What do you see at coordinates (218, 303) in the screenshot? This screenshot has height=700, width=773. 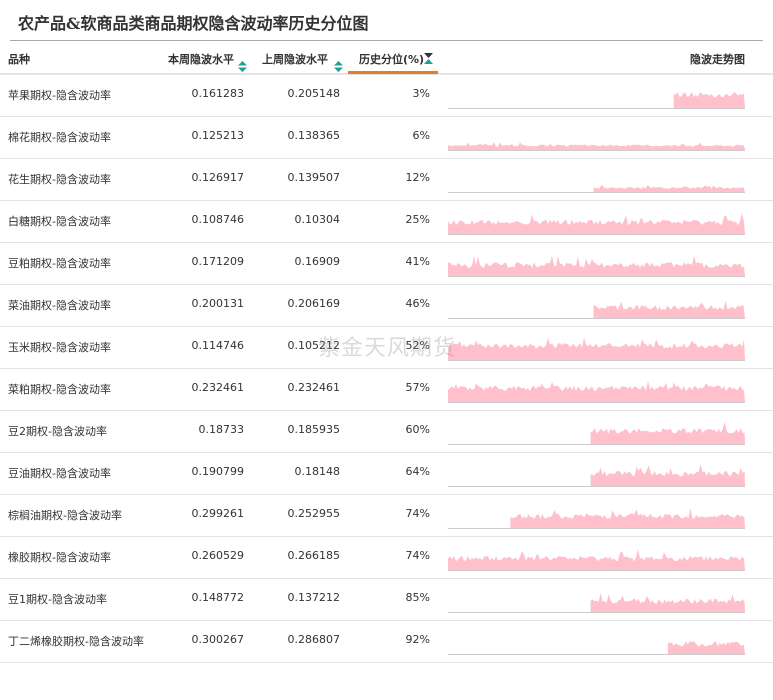 I see `current-iv: 0.200131` at bounding box center [218, 303].